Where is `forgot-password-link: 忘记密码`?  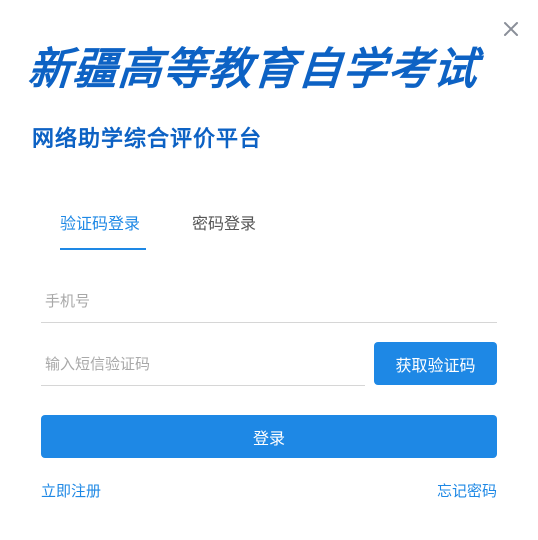
forgot-password-link: 忘记密码 is located at coordinates (467, 491).